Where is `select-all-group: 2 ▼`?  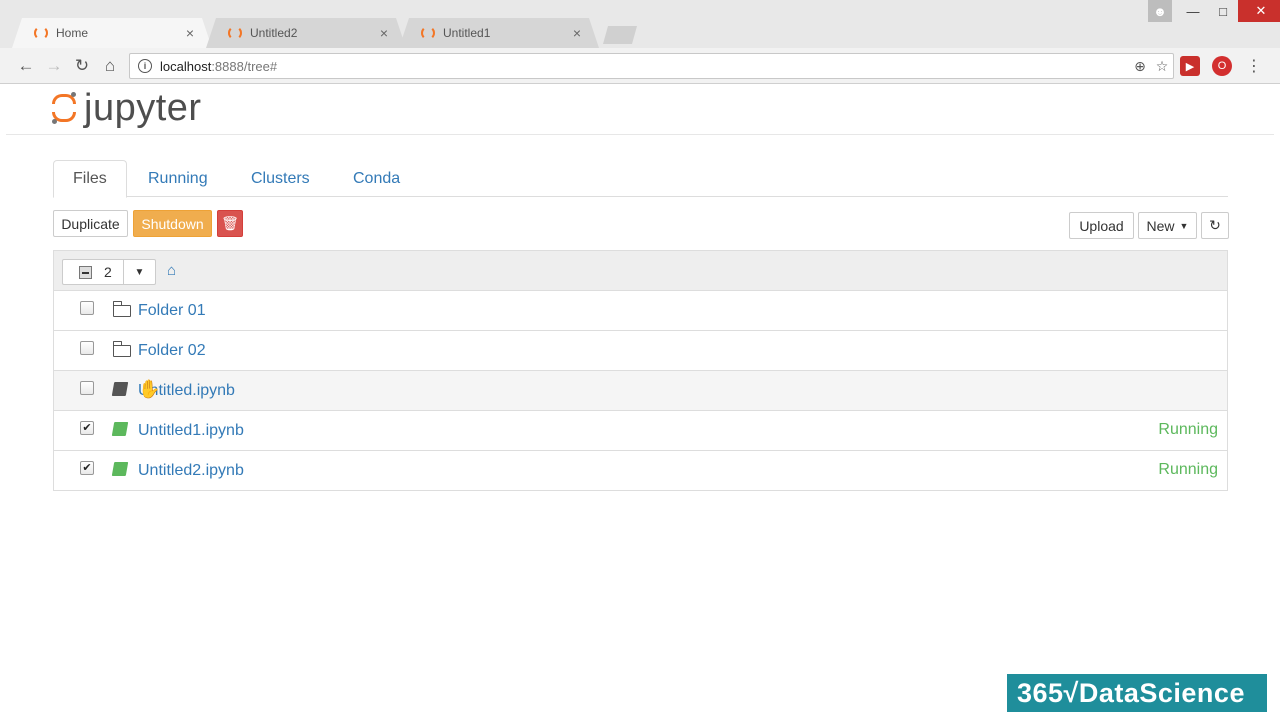 select-all-group: 2 ▼ is located at coordinates (109, 272).